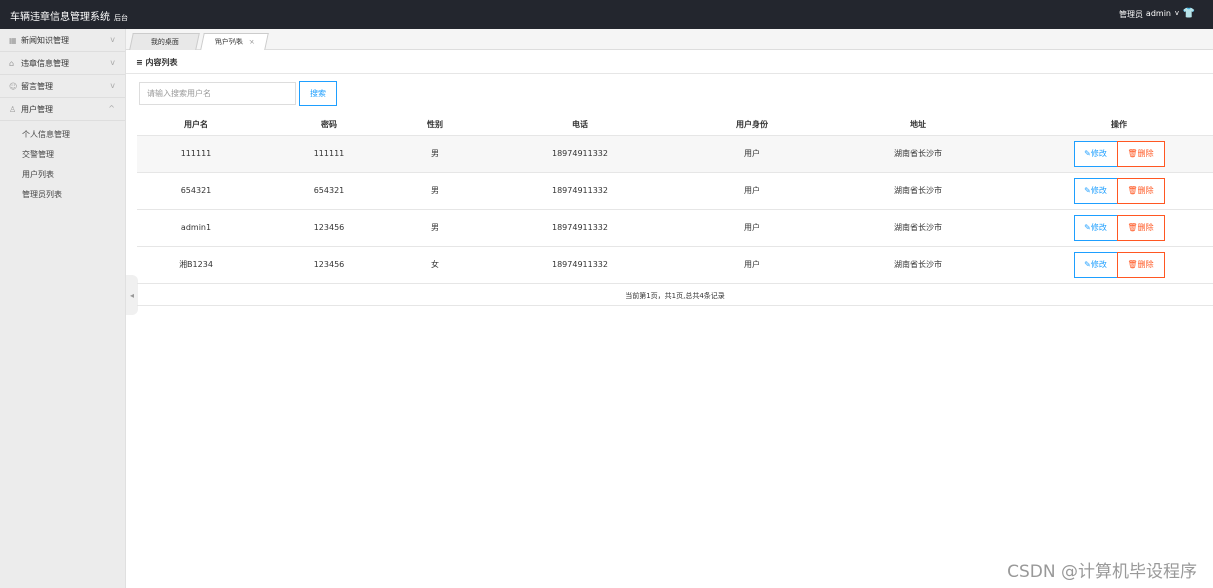  I want to click on cell-password: 654321, so click(329, 191).